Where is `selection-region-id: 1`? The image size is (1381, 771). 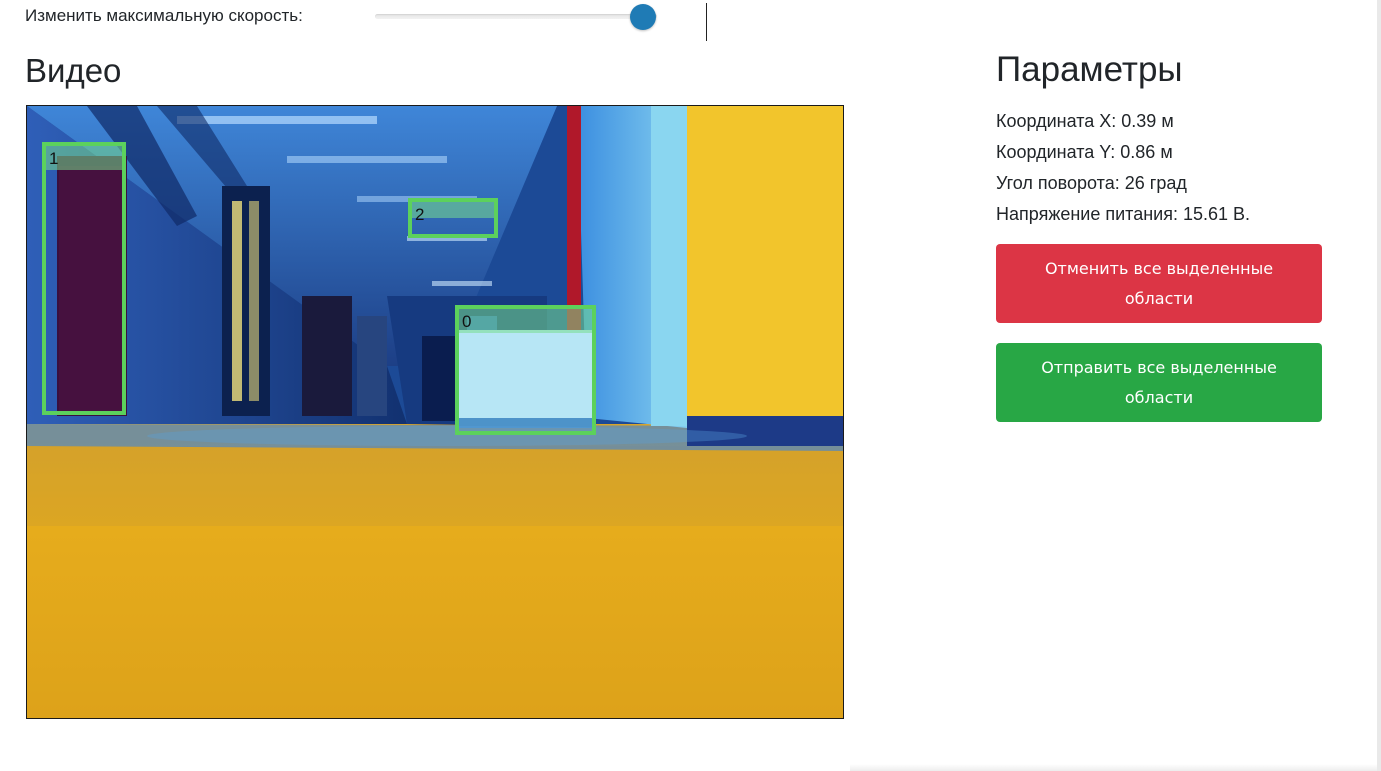
selection-region-id: 1 is located at coordinates (54, 158).